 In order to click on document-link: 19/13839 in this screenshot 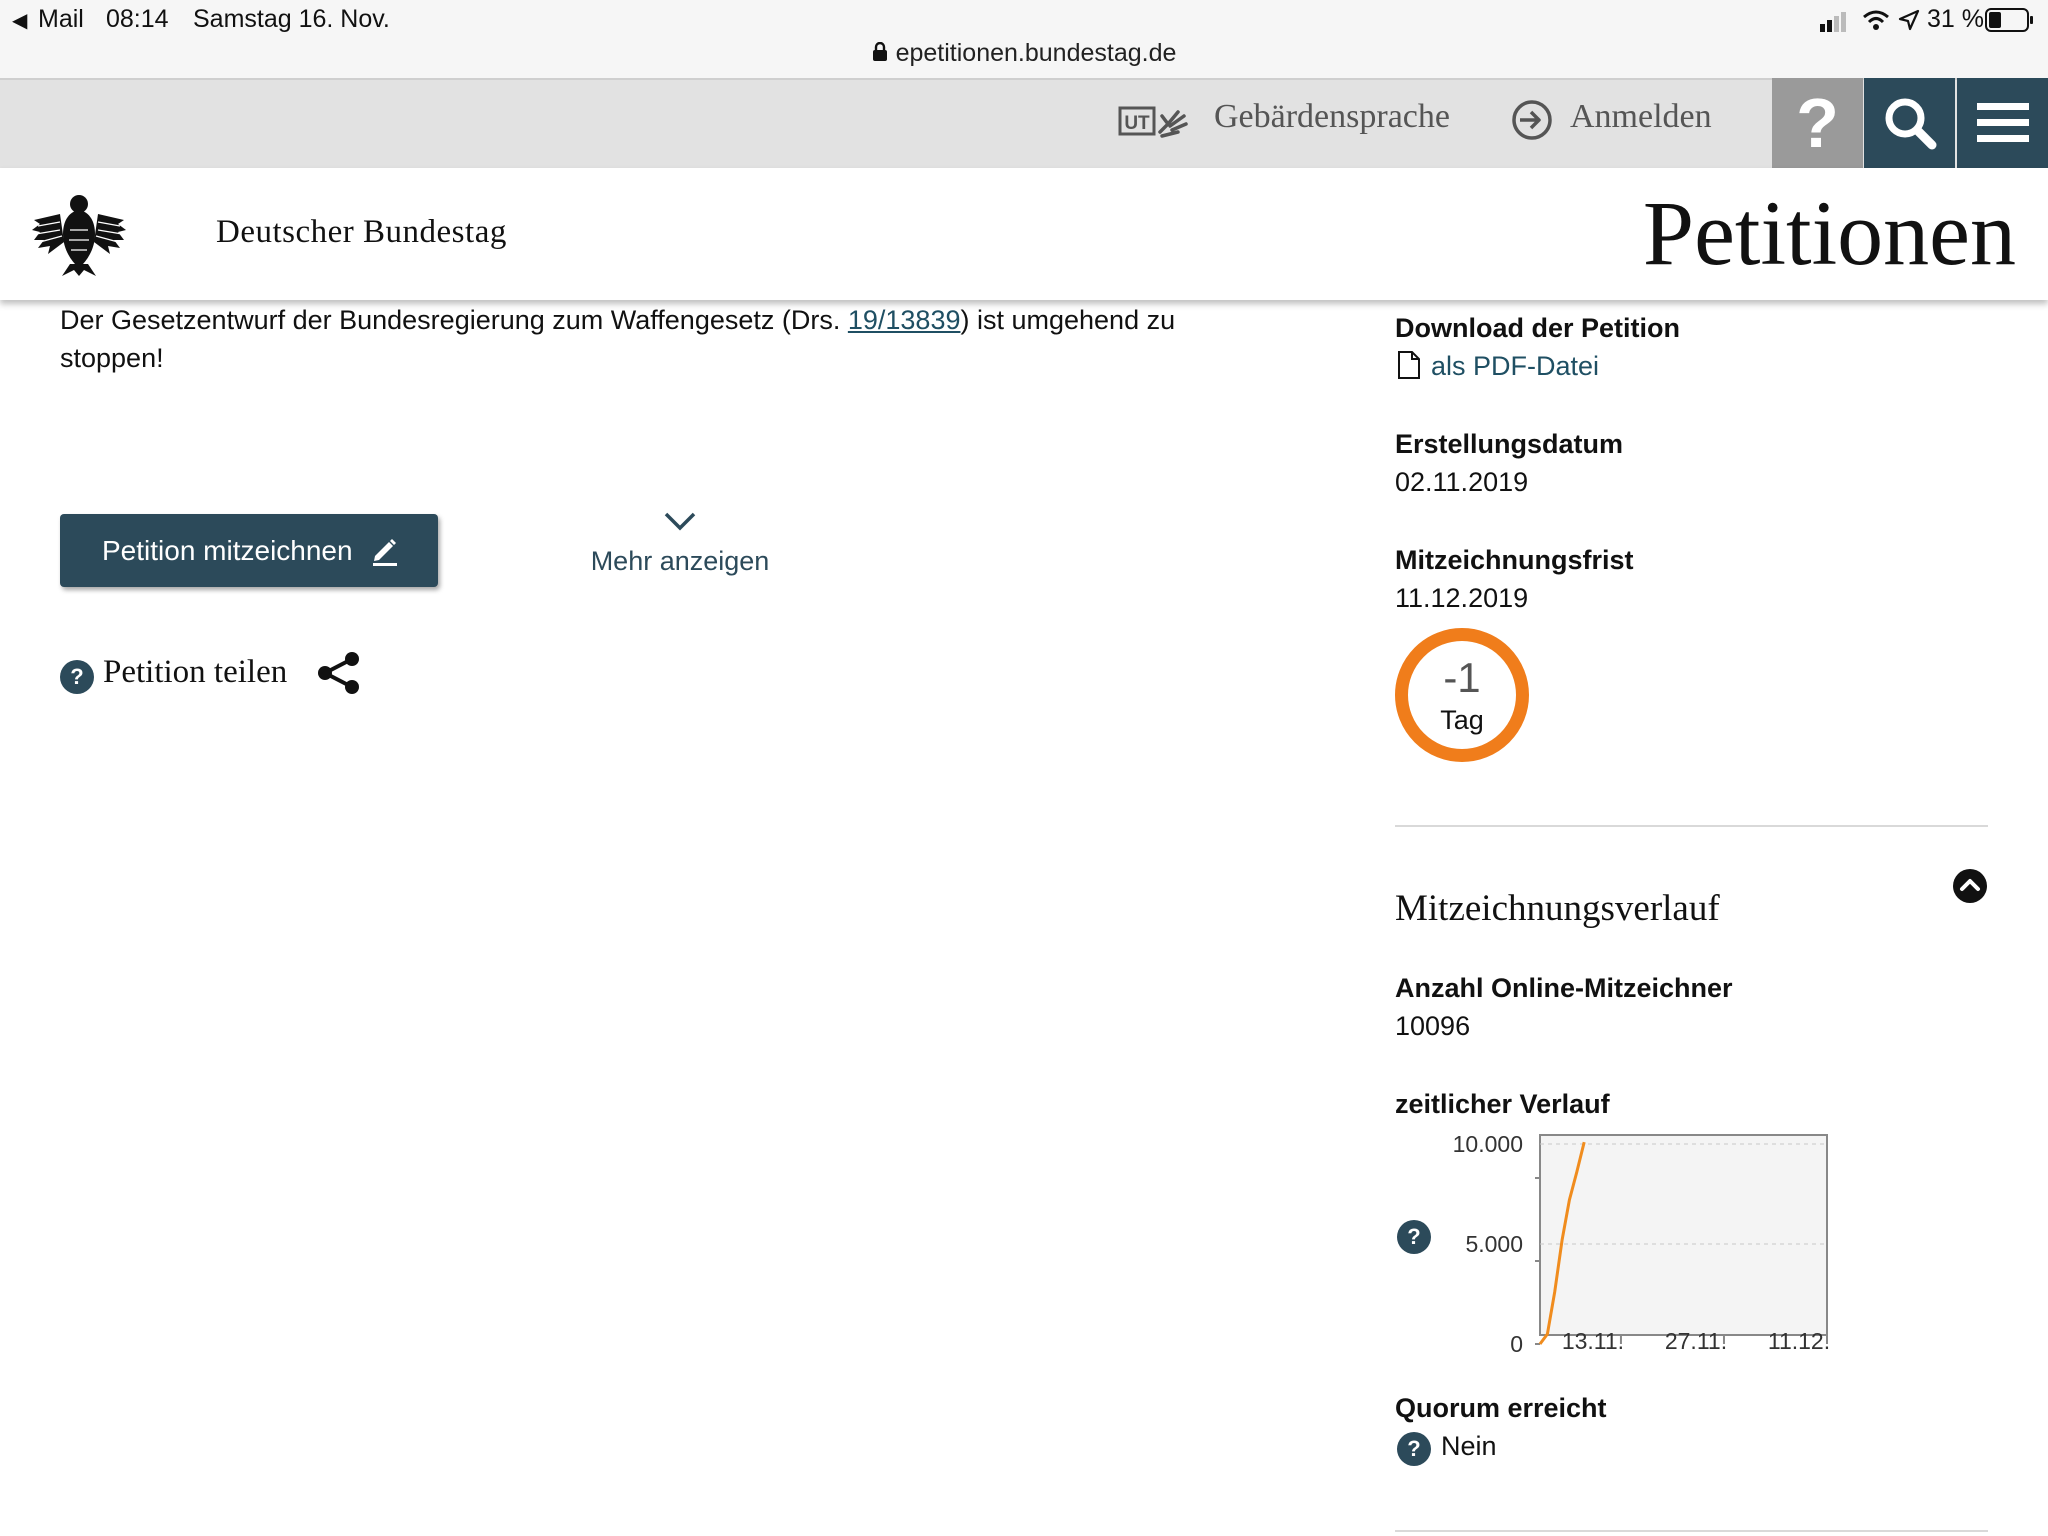, I will do `click(904, 320)`.